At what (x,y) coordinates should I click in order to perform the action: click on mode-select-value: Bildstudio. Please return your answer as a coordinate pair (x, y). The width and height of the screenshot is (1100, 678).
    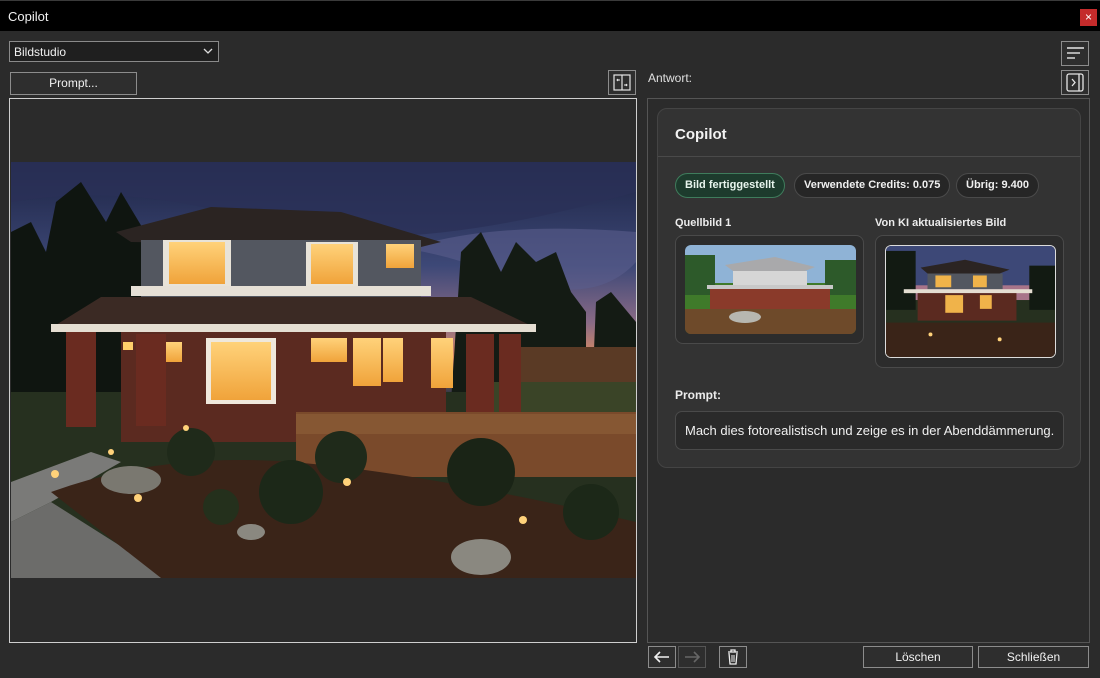
    Looking at the image, I should click on (40, 52).